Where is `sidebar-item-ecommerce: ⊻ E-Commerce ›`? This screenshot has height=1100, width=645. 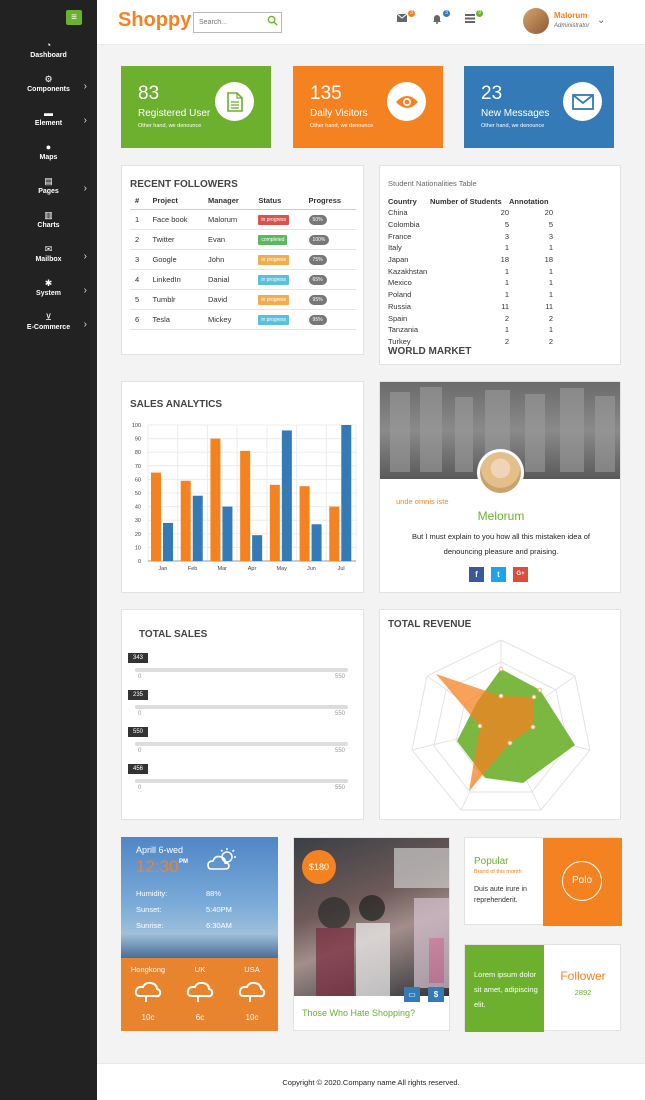 sidebar-item-ecommerce: ⊻ E-Commerce › is located at coordinates (48, 327).